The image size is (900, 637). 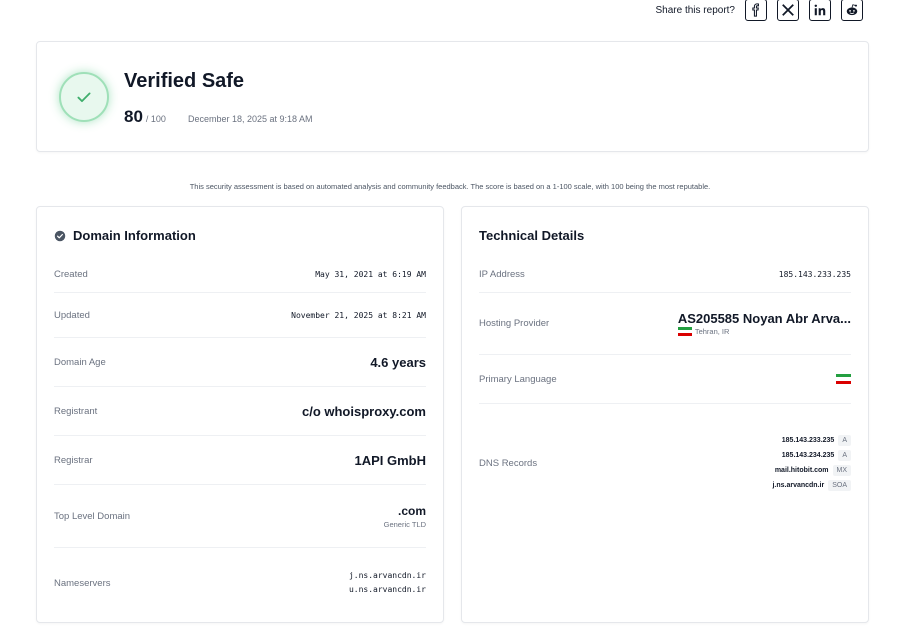 I want to click on facebook-icon, so click(x=755, y=10).